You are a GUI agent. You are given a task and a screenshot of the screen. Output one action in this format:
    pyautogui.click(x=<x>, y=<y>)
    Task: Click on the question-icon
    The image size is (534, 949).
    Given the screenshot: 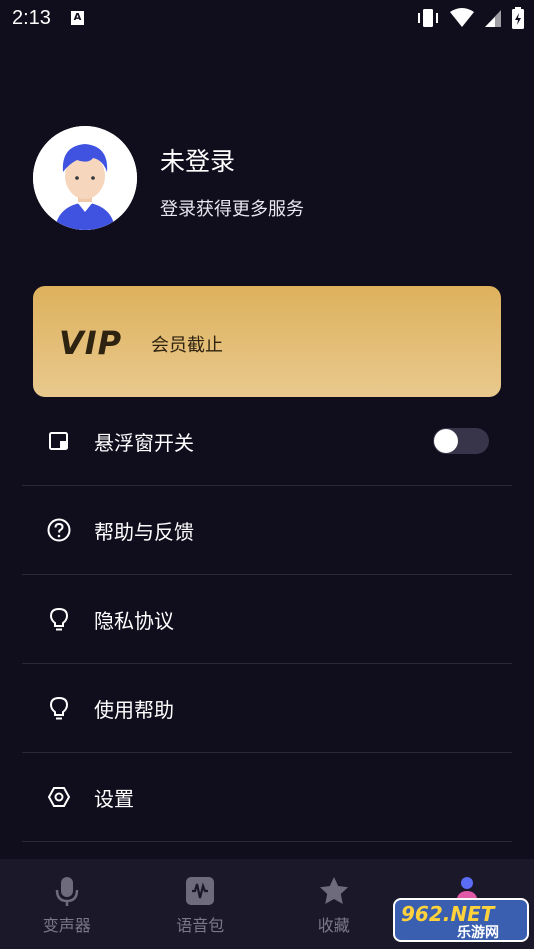 What is the action you would take?
    pyautogui.click(x=59, y=530)
    